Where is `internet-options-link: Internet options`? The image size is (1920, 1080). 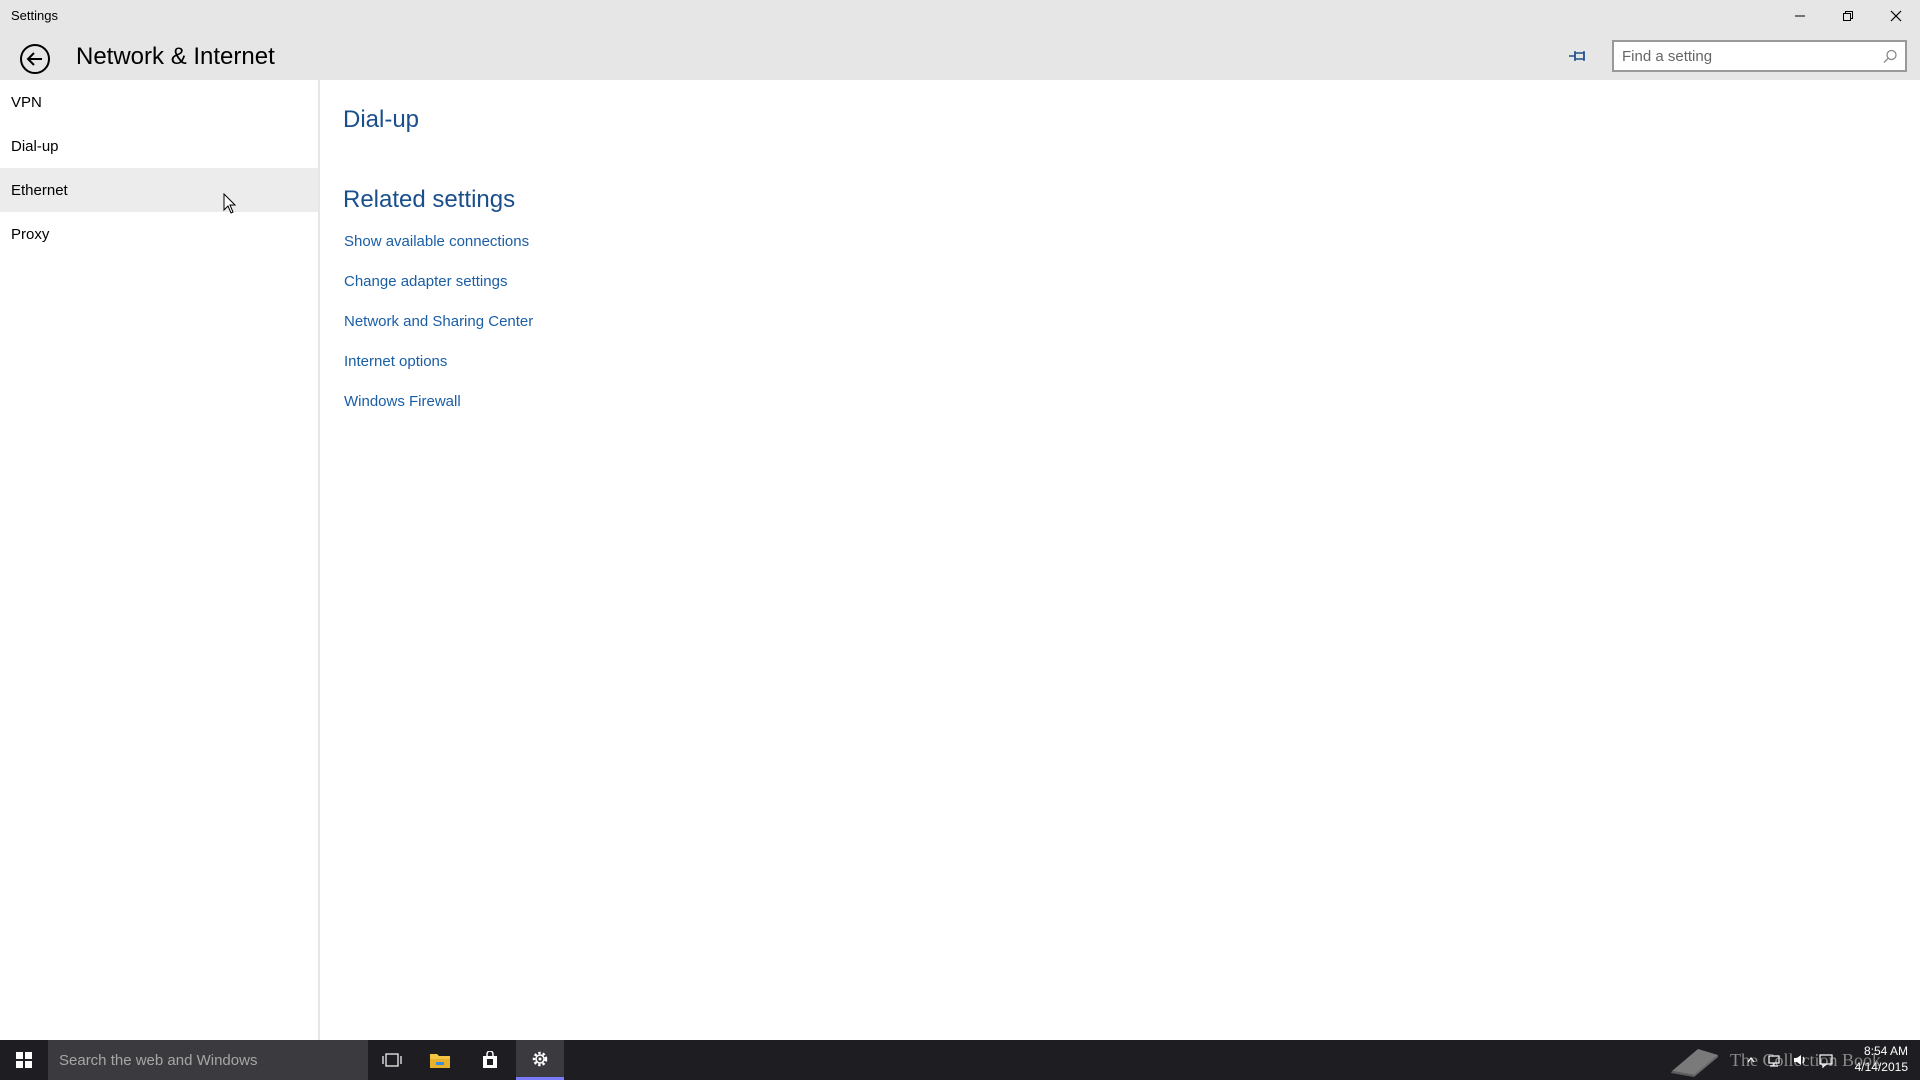
internet-options-link: Internet options is located at coordinates (395, 361).